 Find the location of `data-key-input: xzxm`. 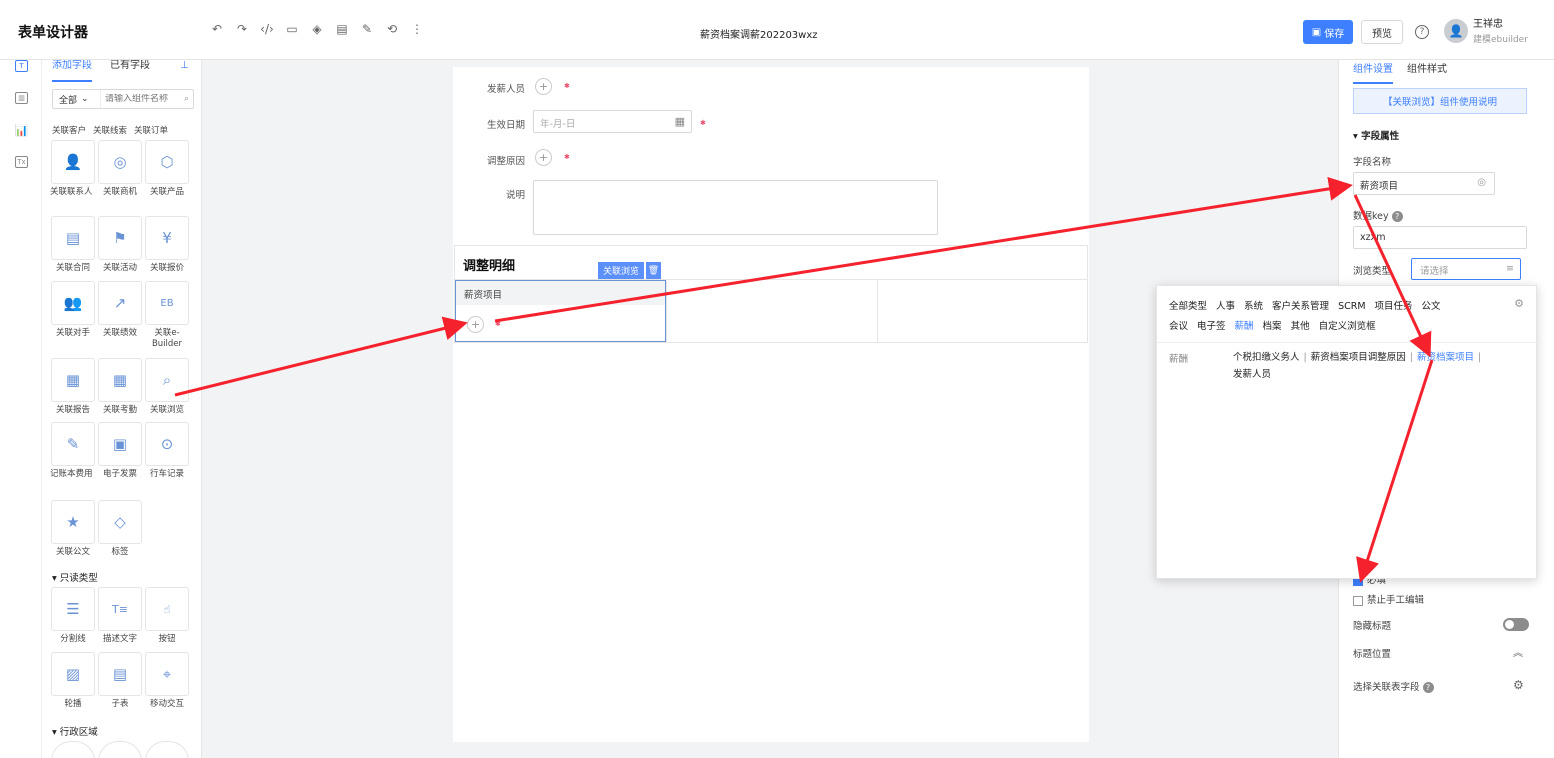

data-key-input: xzxm is located at coordinates (1440, 237).